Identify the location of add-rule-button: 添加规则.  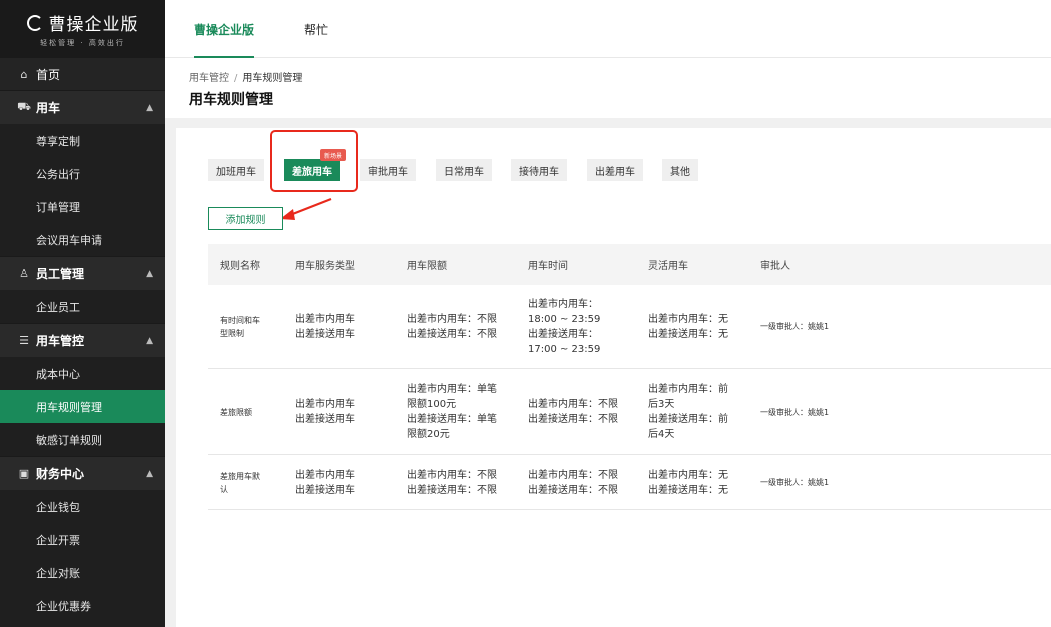
(245, 218).